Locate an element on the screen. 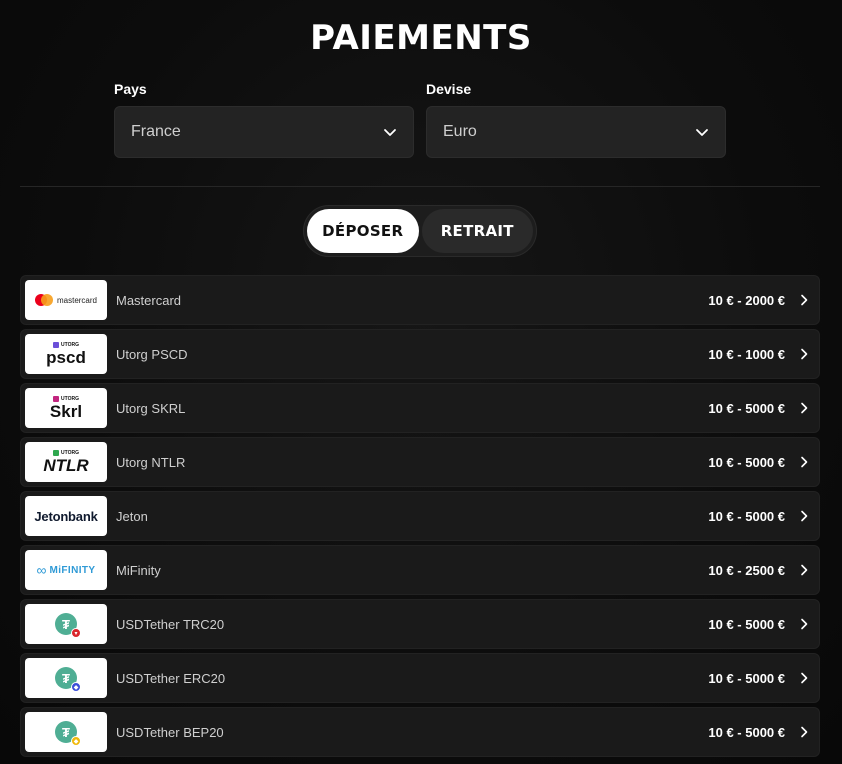 This screenshot has width=842, height=764. tether-erc20-logo: ₮ ◆ is located at coordinates (66, 678).